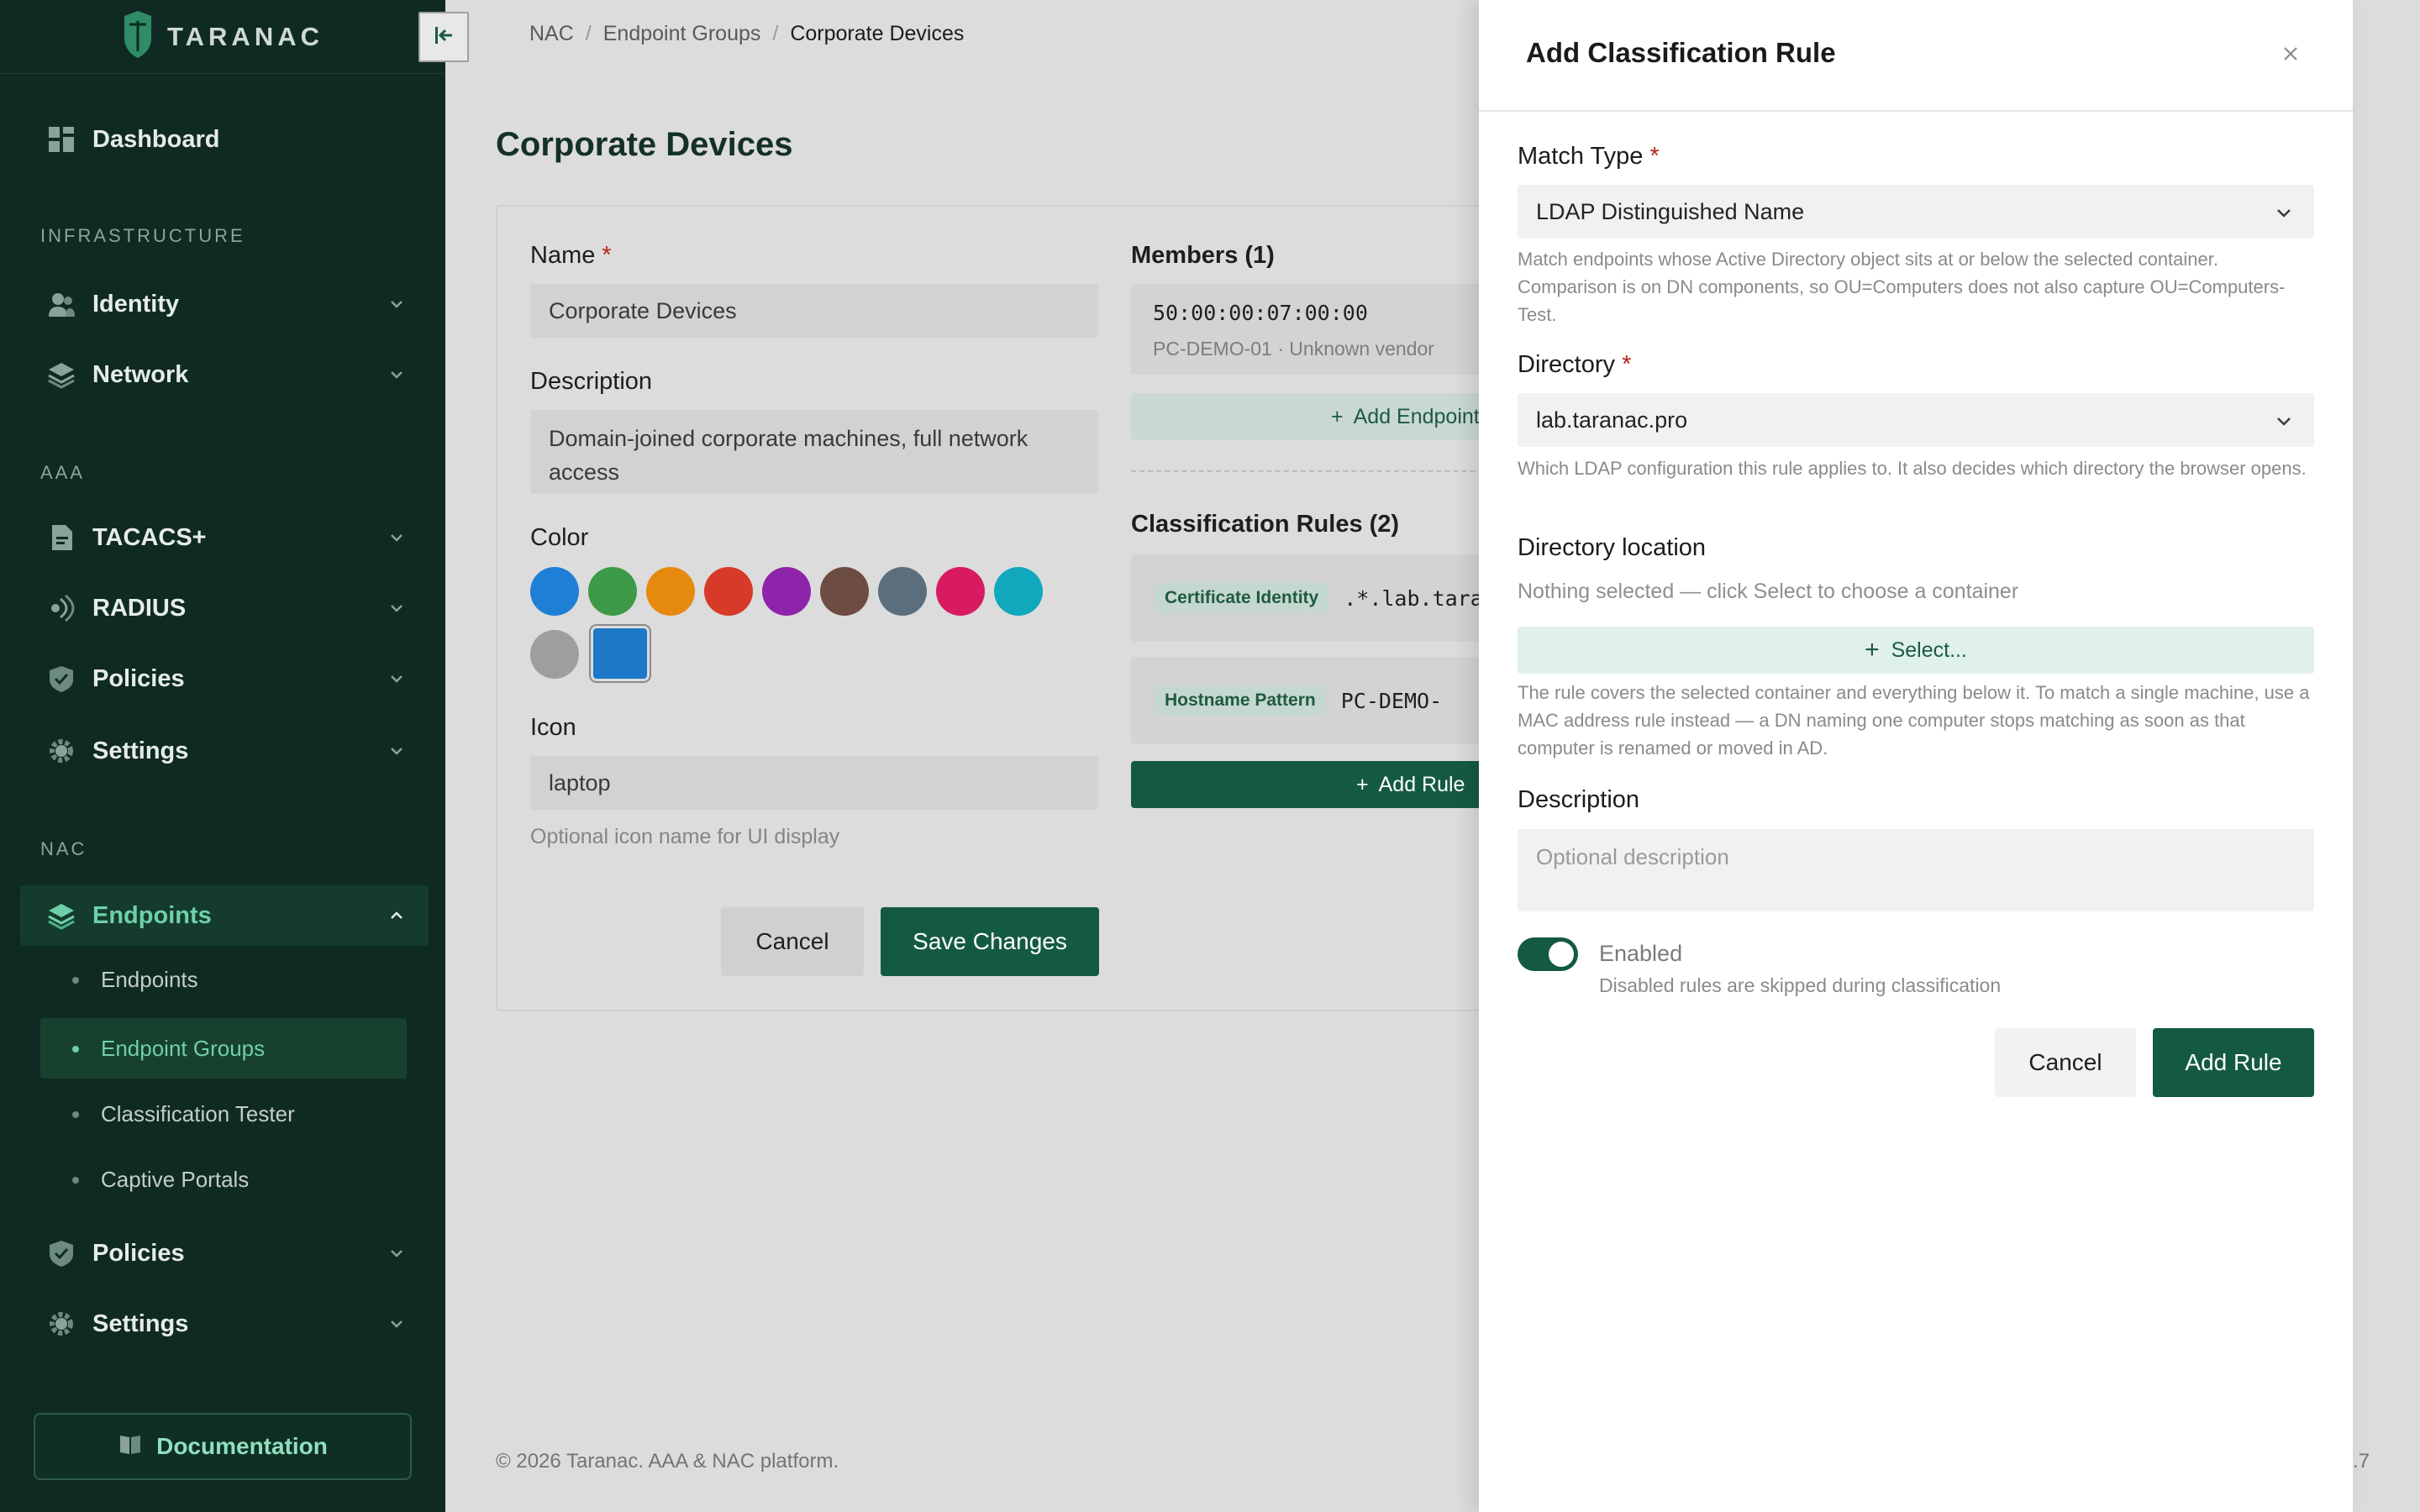  Describe the element at coordinates (62, 608) in the screenshot. I see `signal-icon` at that location.